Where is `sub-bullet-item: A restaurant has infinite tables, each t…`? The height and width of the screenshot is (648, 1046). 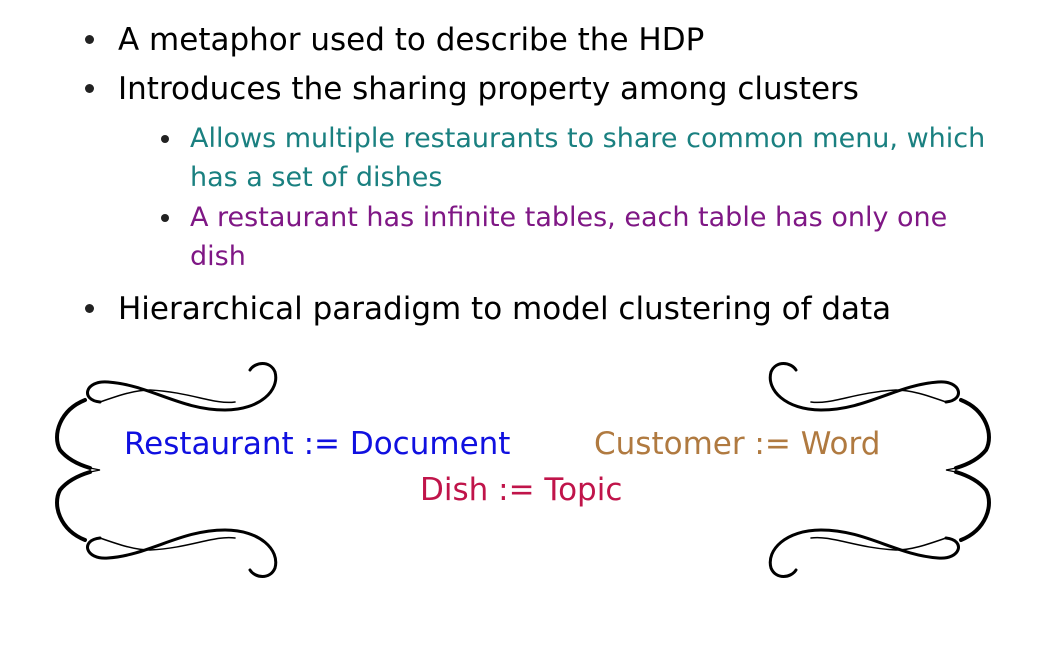 sub-bullet-item: A restaurant has infinite tables, each t… is located at coordinates (585, 237).